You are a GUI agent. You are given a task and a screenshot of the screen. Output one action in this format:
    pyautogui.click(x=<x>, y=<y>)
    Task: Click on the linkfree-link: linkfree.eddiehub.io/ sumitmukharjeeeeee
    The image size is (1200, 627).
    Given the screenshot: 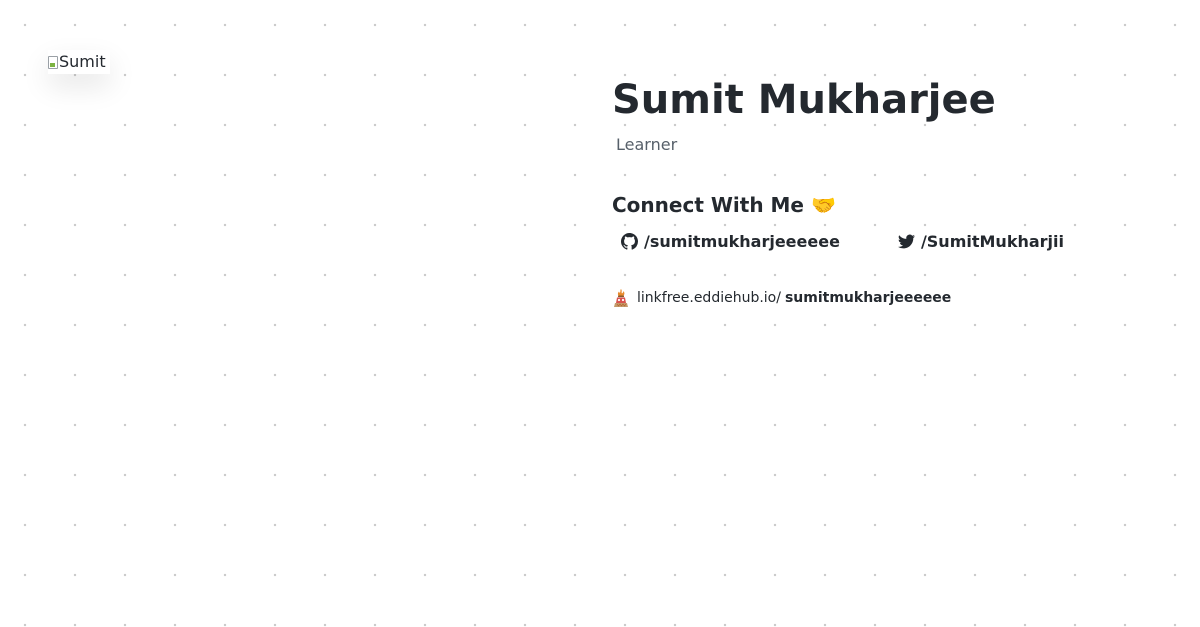 What is the action you would take?
    pyautogui.click(x=892, y=298)
    